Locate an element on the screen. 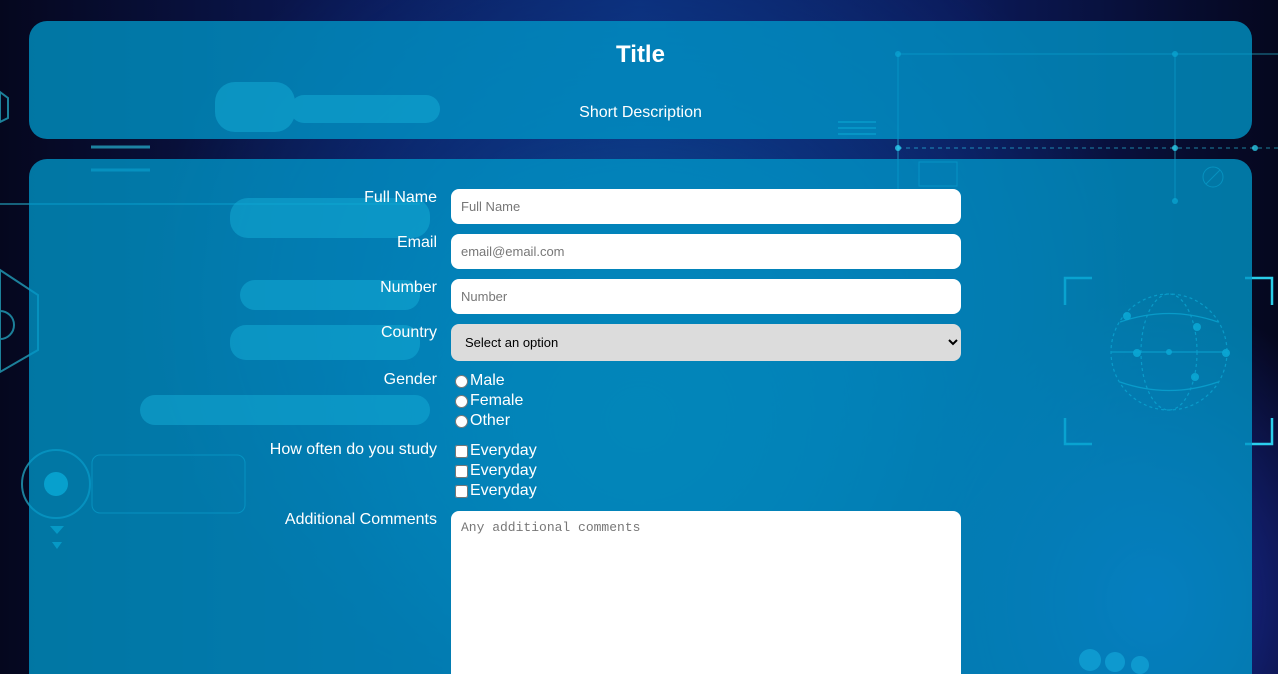  gender-radio-group: Male Female Other is located at coordinates (487, 401).